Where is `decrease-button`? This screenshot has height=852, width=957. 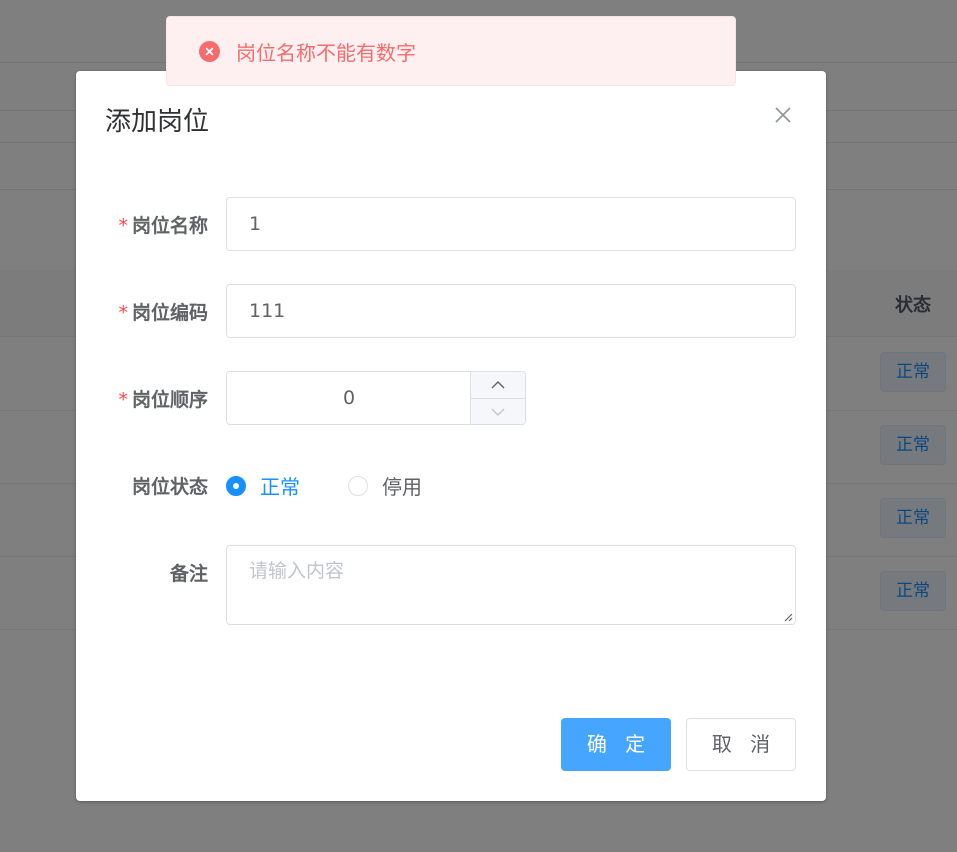
decrease-button is located at coordinates (498, 412).